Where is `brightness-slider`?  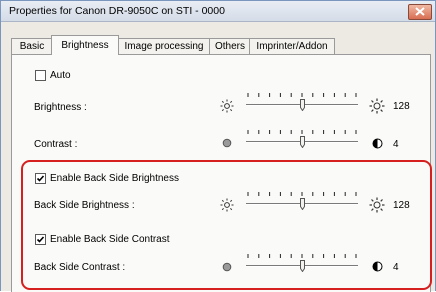 brightness-slider is located at coordinates (302, 104).